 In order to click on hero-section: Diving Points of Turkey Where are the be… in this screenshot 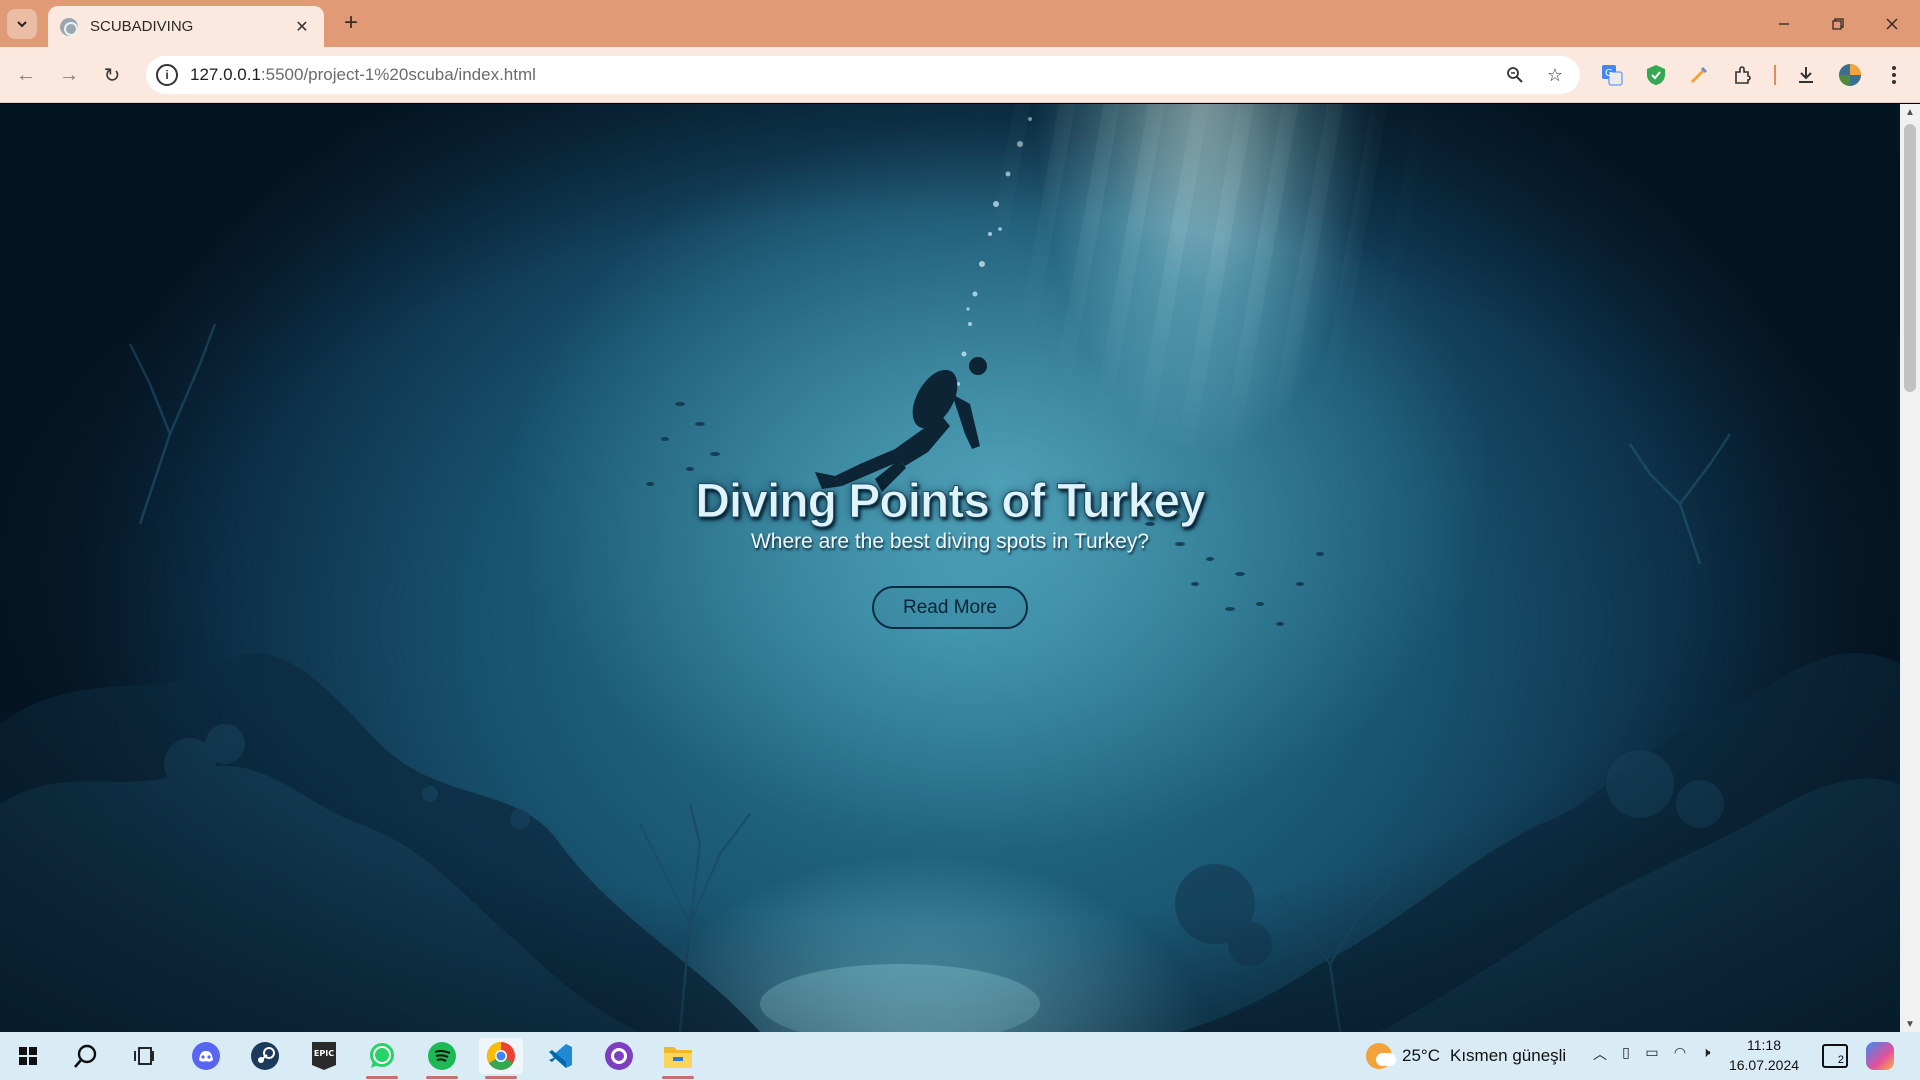, I will do `click(950, 514)`.